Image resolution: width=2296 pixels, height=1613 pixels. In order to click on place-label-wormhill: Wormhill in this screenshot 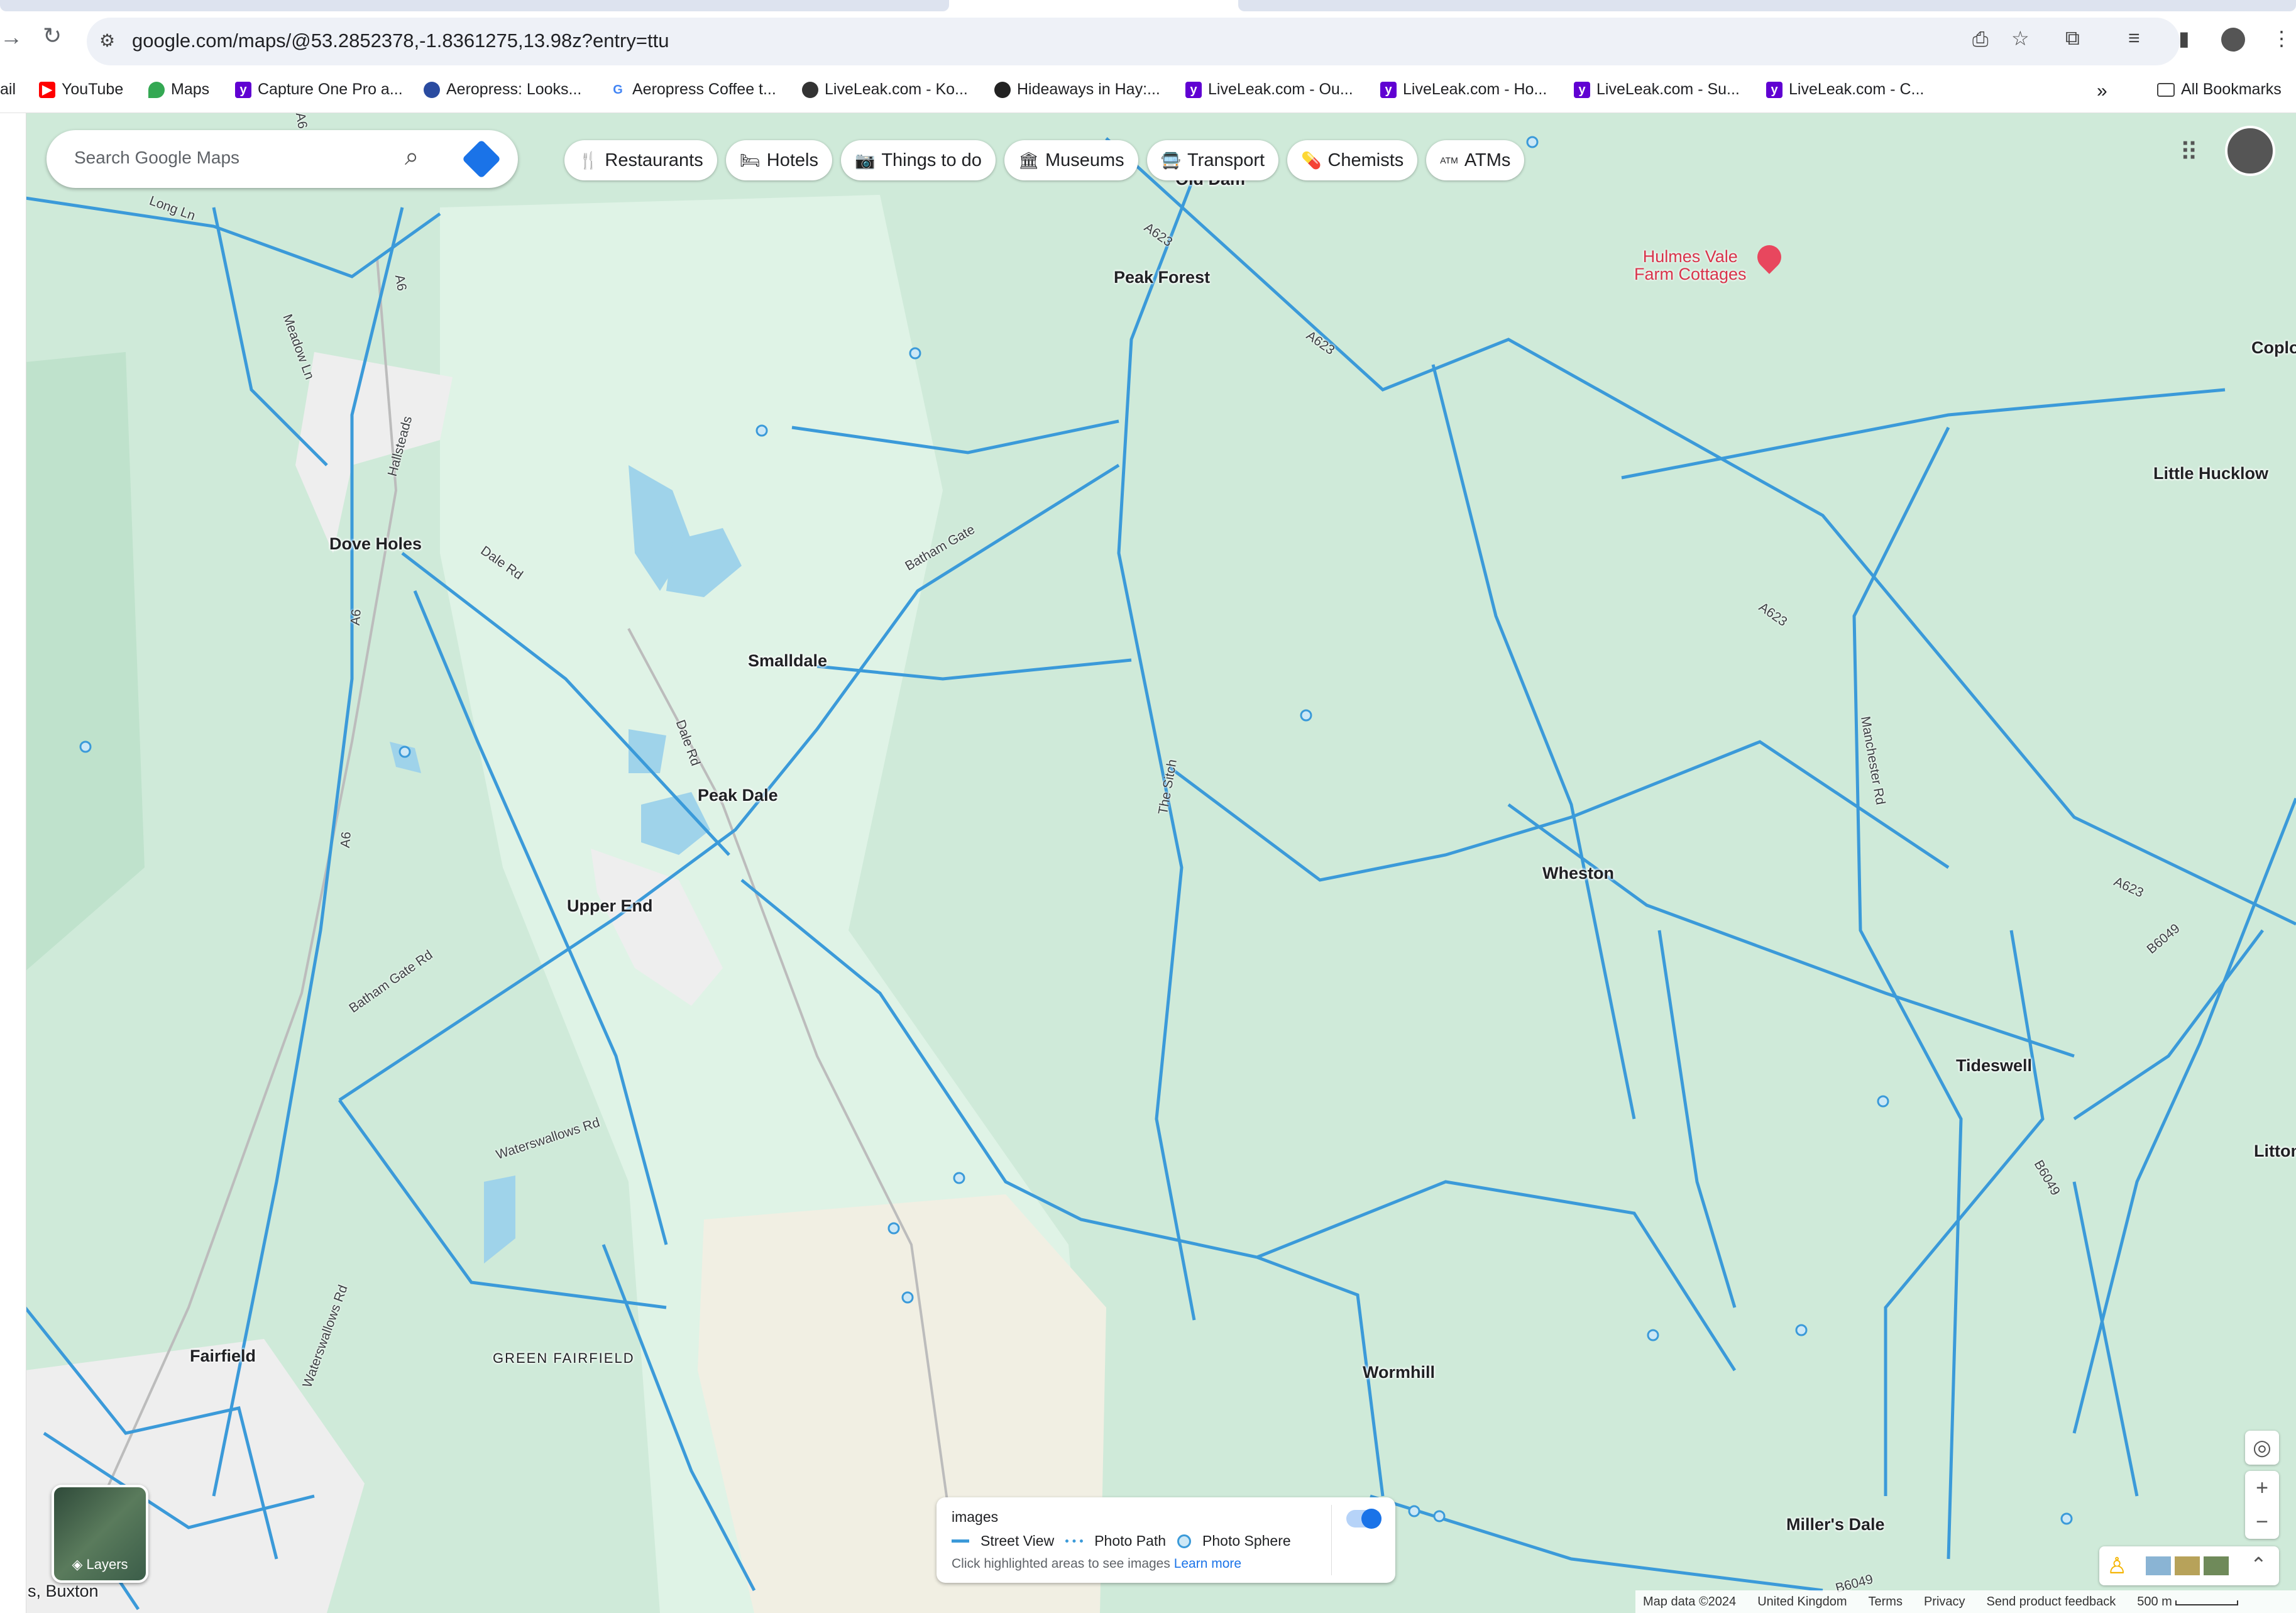, I will do `click(1399, 1373)`.